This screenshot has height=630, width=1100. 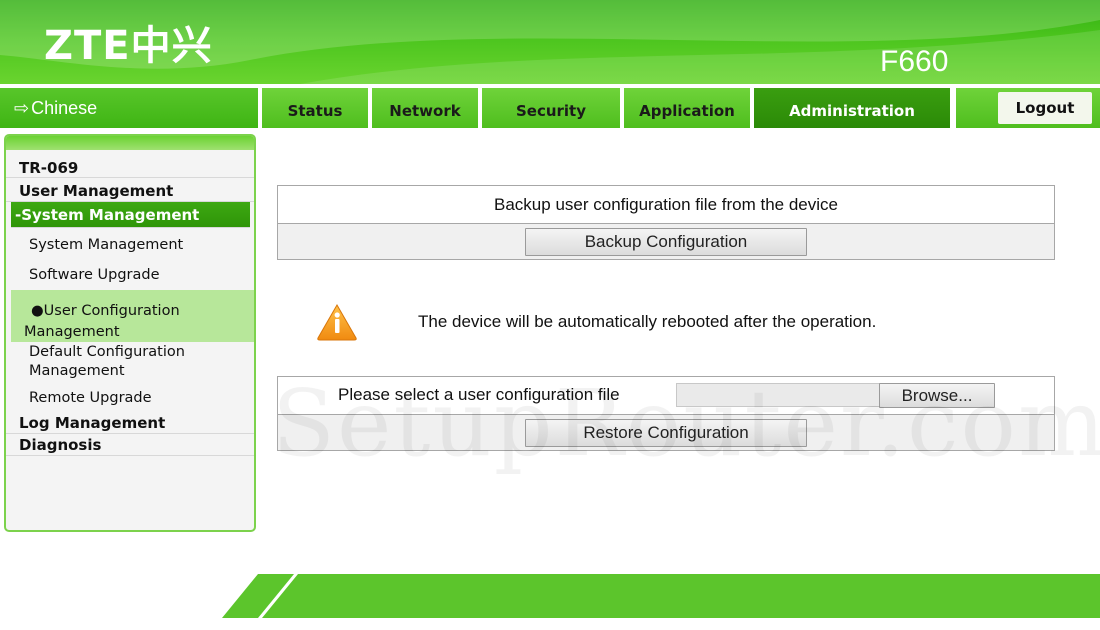 What do you see at coordinates (1045, 108) in the screenshot?
I see `logout-button: Logout` at bounding box center [1045, 108].